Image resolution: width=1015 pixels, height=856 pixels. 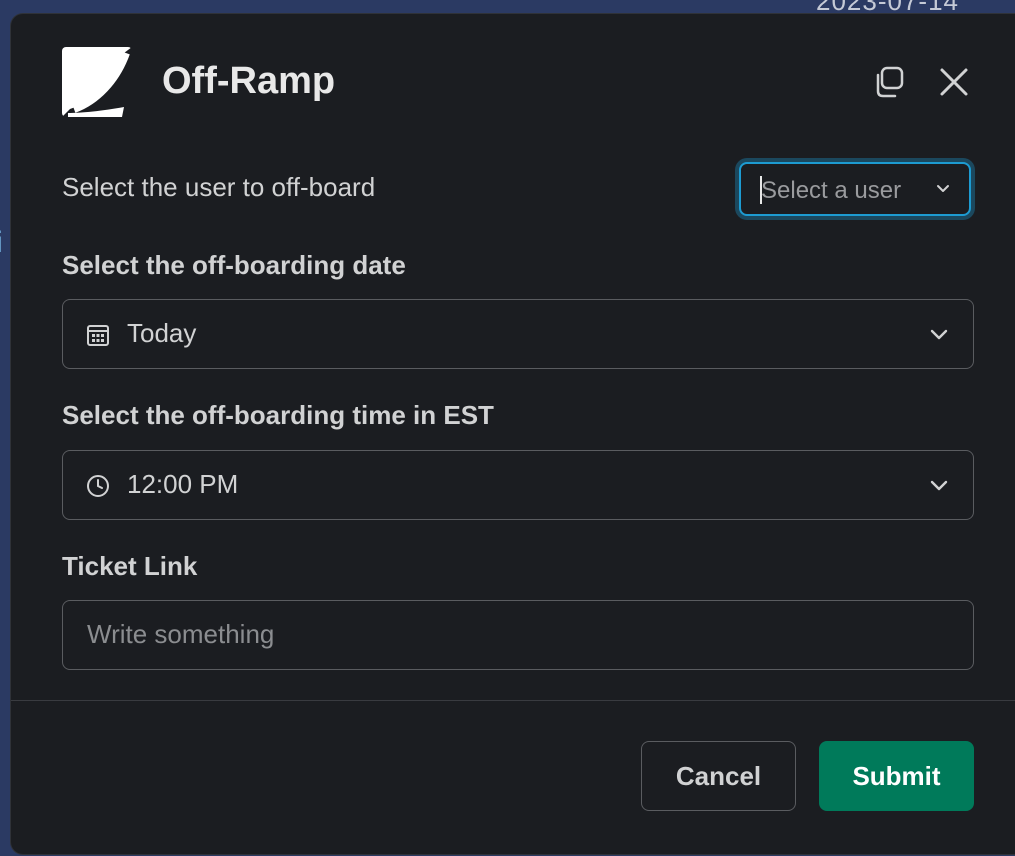 What do you see at coordinates (97, 82) in the screenshot?
I see `app-logo-icon` at bounding box center [97, 82].